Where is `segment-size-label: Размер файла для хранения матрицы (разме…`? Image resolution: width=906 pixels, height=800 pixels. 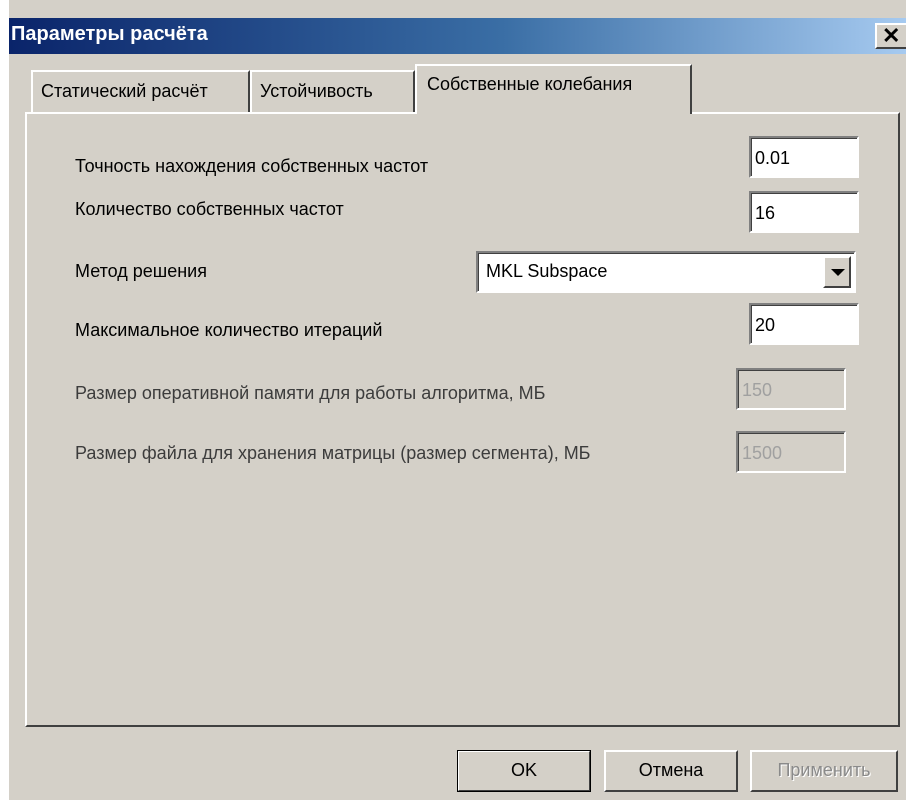
segment-size-label: Размер файла для хранения матрицы (разме… is located at coordinates (333, 453).